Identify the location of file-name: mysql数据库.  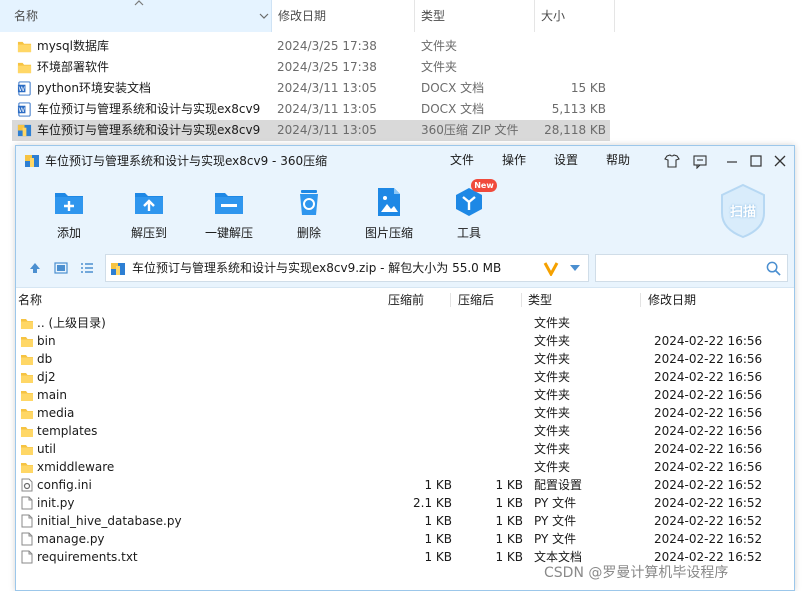
(73, 46).